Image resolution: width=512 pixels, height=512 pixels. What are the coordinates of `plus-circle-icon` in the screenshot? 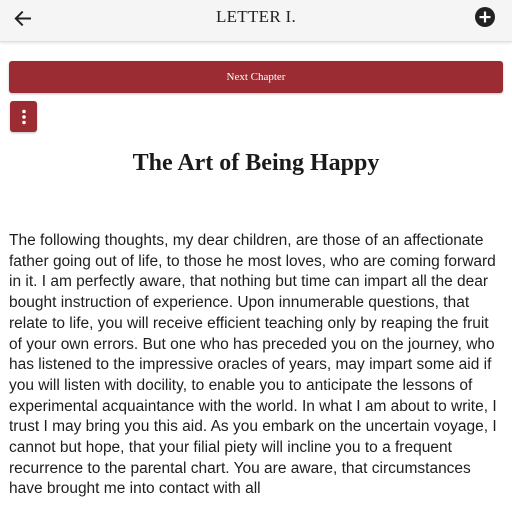 It's located at (485, 17).